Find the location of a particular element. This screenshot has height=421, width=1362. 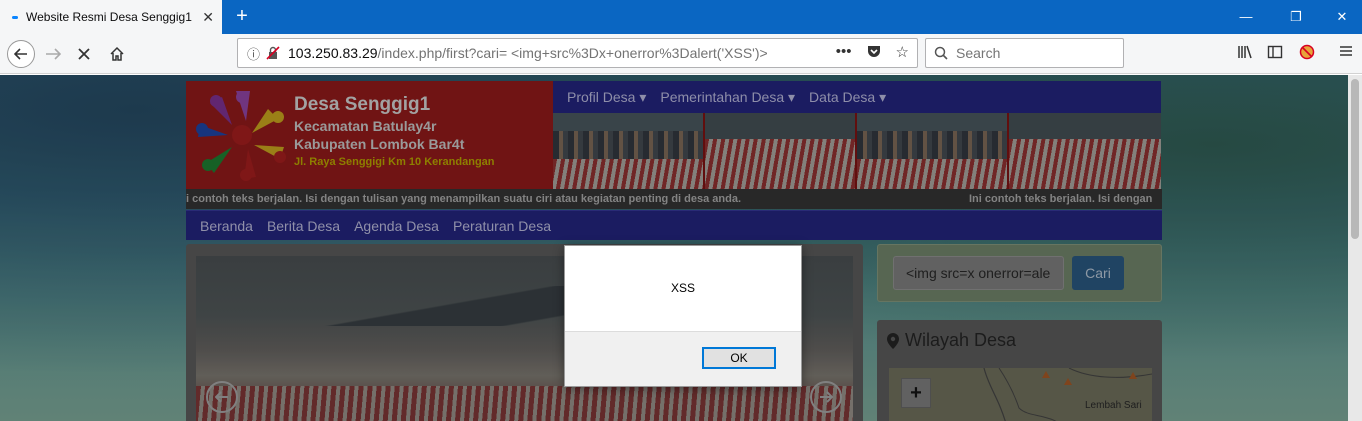

forward-button is located at coordinates (53, 54).